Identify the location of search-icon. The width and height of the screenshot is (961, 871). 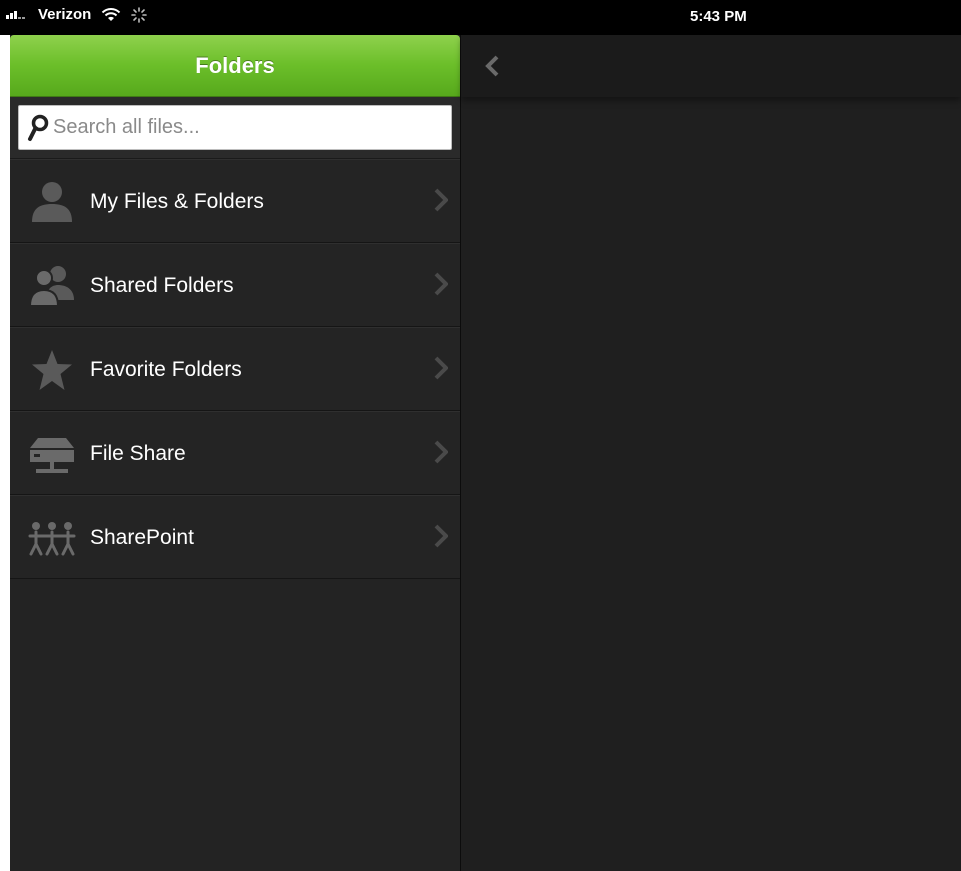
(38, 127).